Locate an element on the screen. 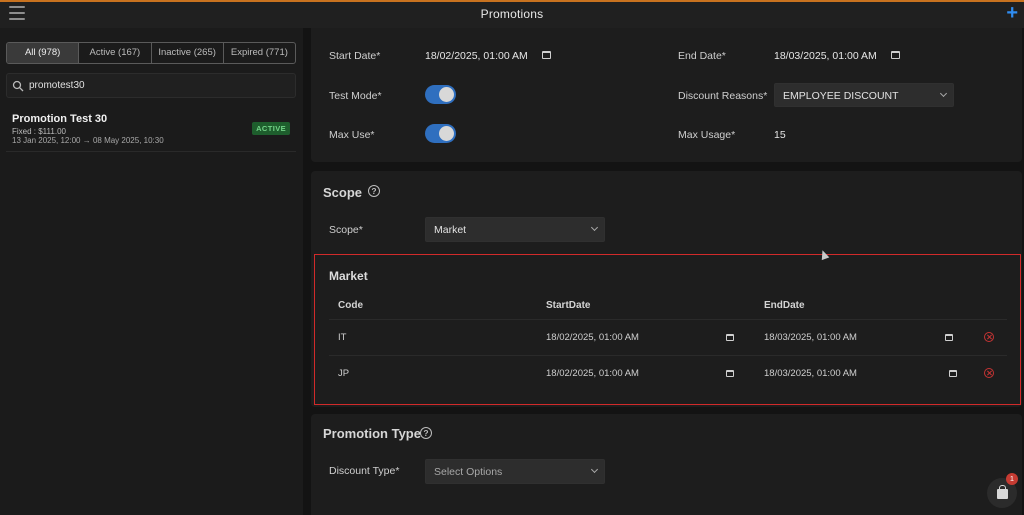 The image size is (1024, 515). promotion-discount: Fixed : $111.00 is located at coordinates (39, 131).